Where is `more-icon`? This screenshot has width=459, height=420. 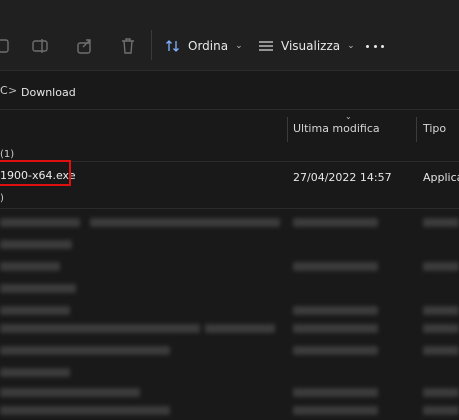 more-icon is located at coordinates (375, 46).